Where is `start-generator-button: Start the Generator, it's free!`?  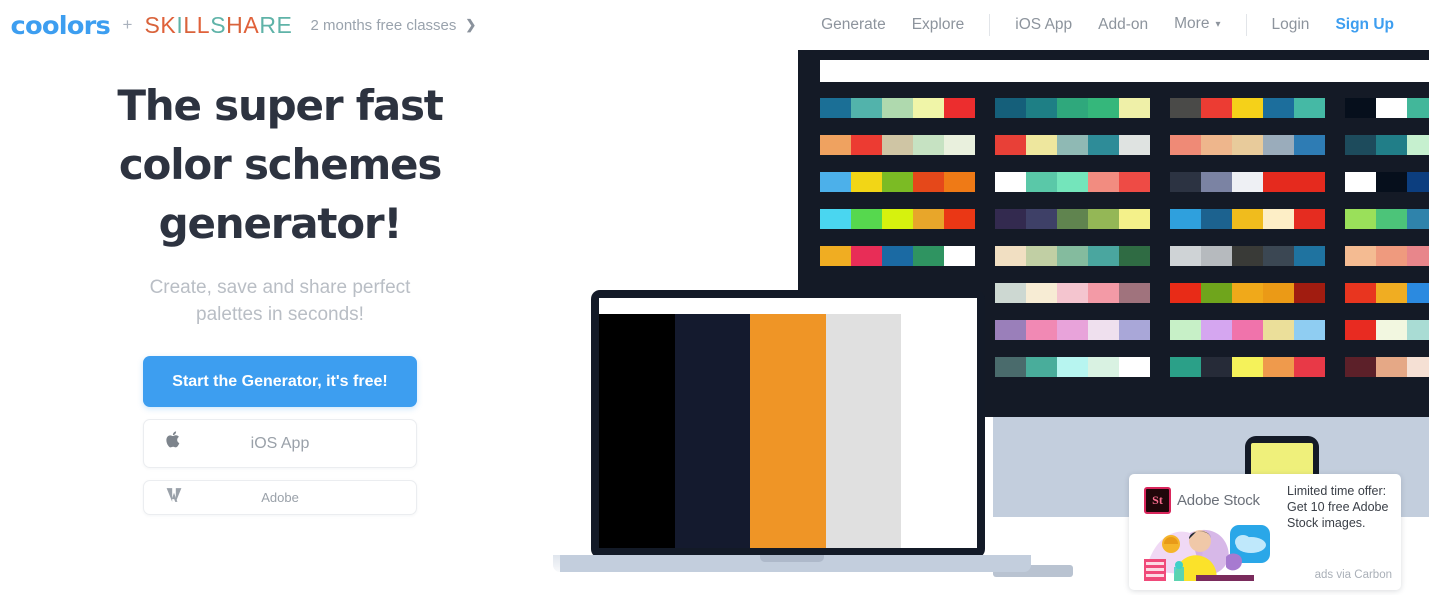 start-generator-button: Start the Generator, it's free! is located at coordinates (280, 381).